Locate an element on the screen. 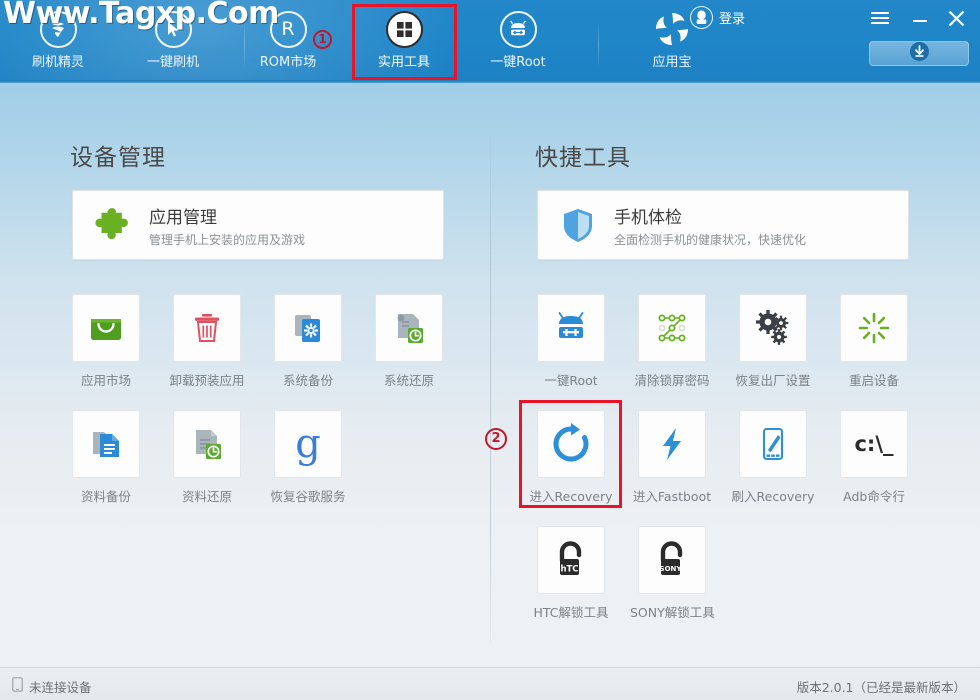 This screenshot has height=700, width=980. card-subtitle: 全面检测手机的健康状况，快速优化 is located at coordinates (710, 239).